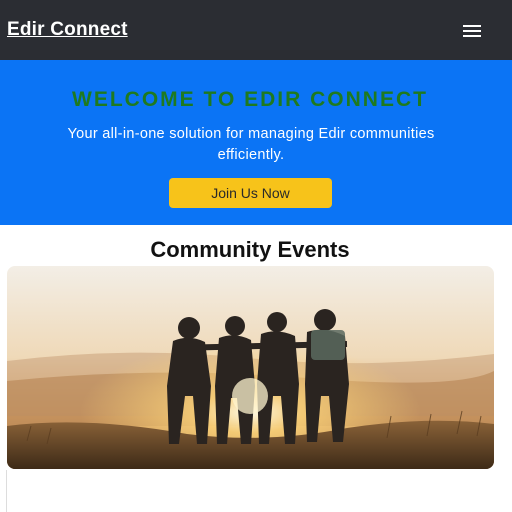  I want to click on content-divider, so click(6, 491).